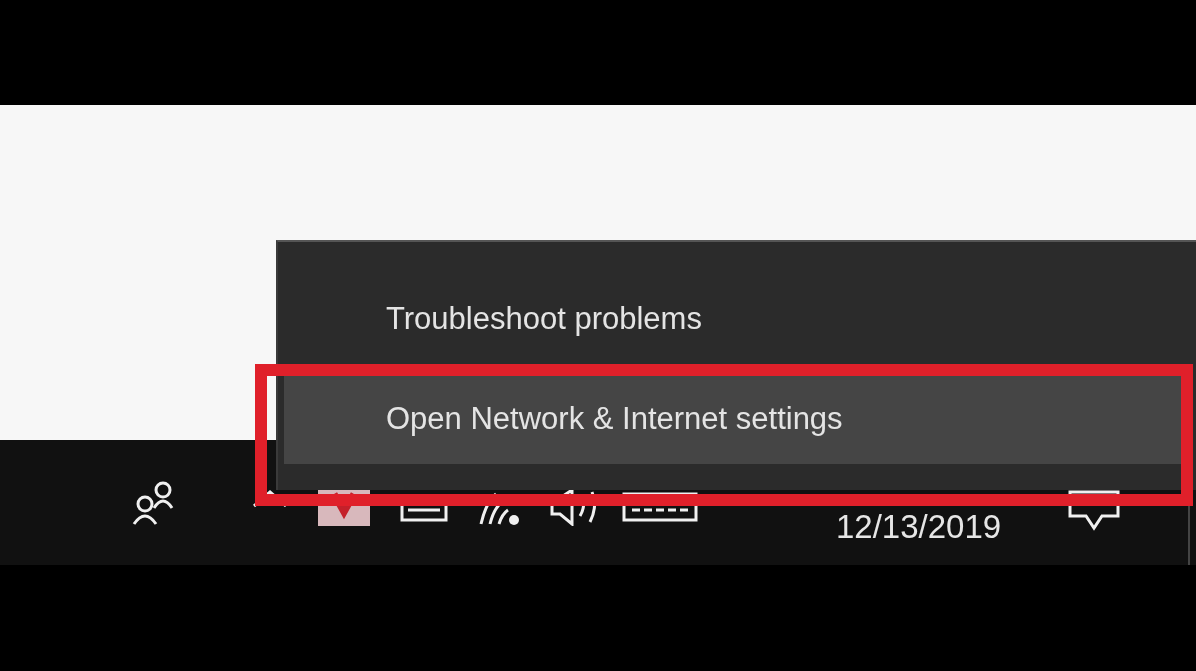 Image resolution: width=1196 pixels, height=671 pixels. Describe the element at coordinates (660, 507) in the screenshot. I see `keyboard-icon` at that location.